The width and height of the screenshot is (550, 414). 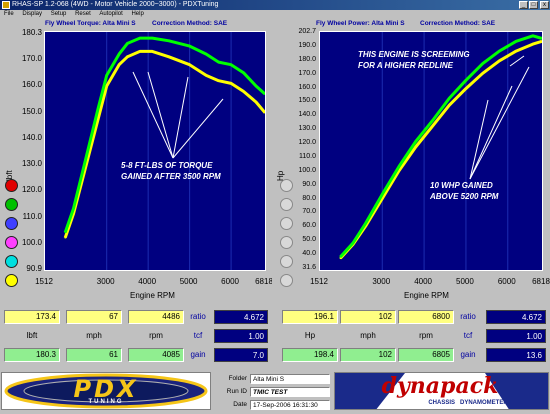 What do you see at coordinates (32, 355) in the screenshot?
I see `torque-peak-value: 180.3` at bounding box center [32, 355].